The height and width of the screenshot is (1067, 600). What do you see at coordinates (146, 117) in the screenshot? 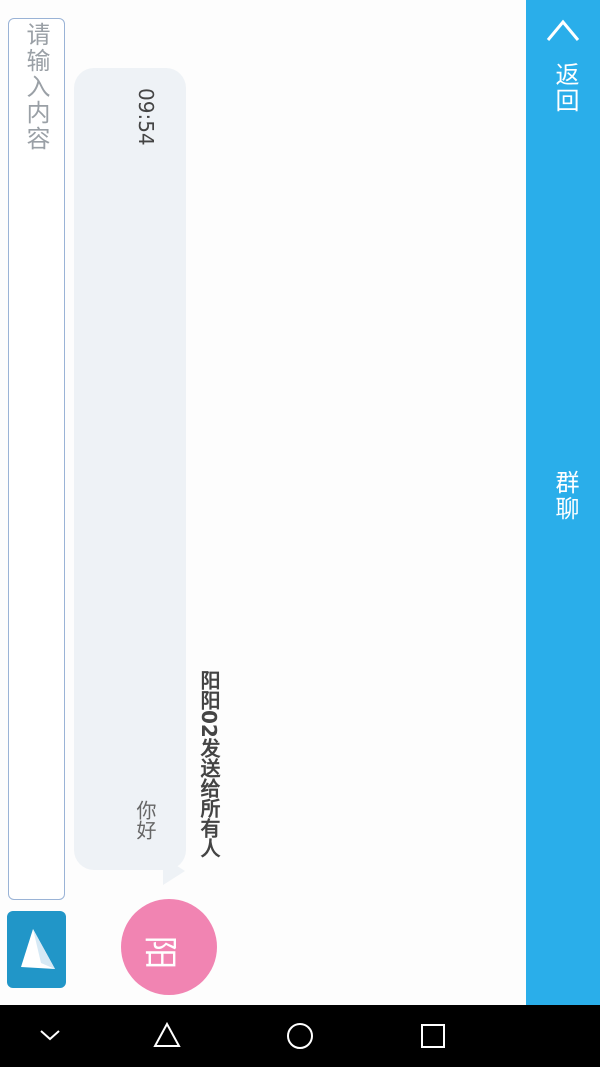
I see `message-time: 09:54` at bounding box center [146, 117].